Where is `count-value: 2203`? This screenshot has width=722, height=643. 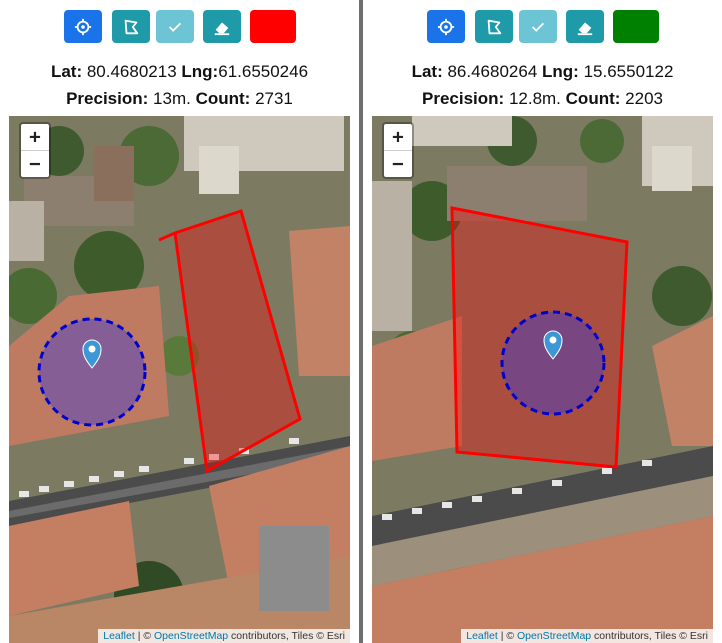 count-value: 2203 is located at coordinates (644, 98).